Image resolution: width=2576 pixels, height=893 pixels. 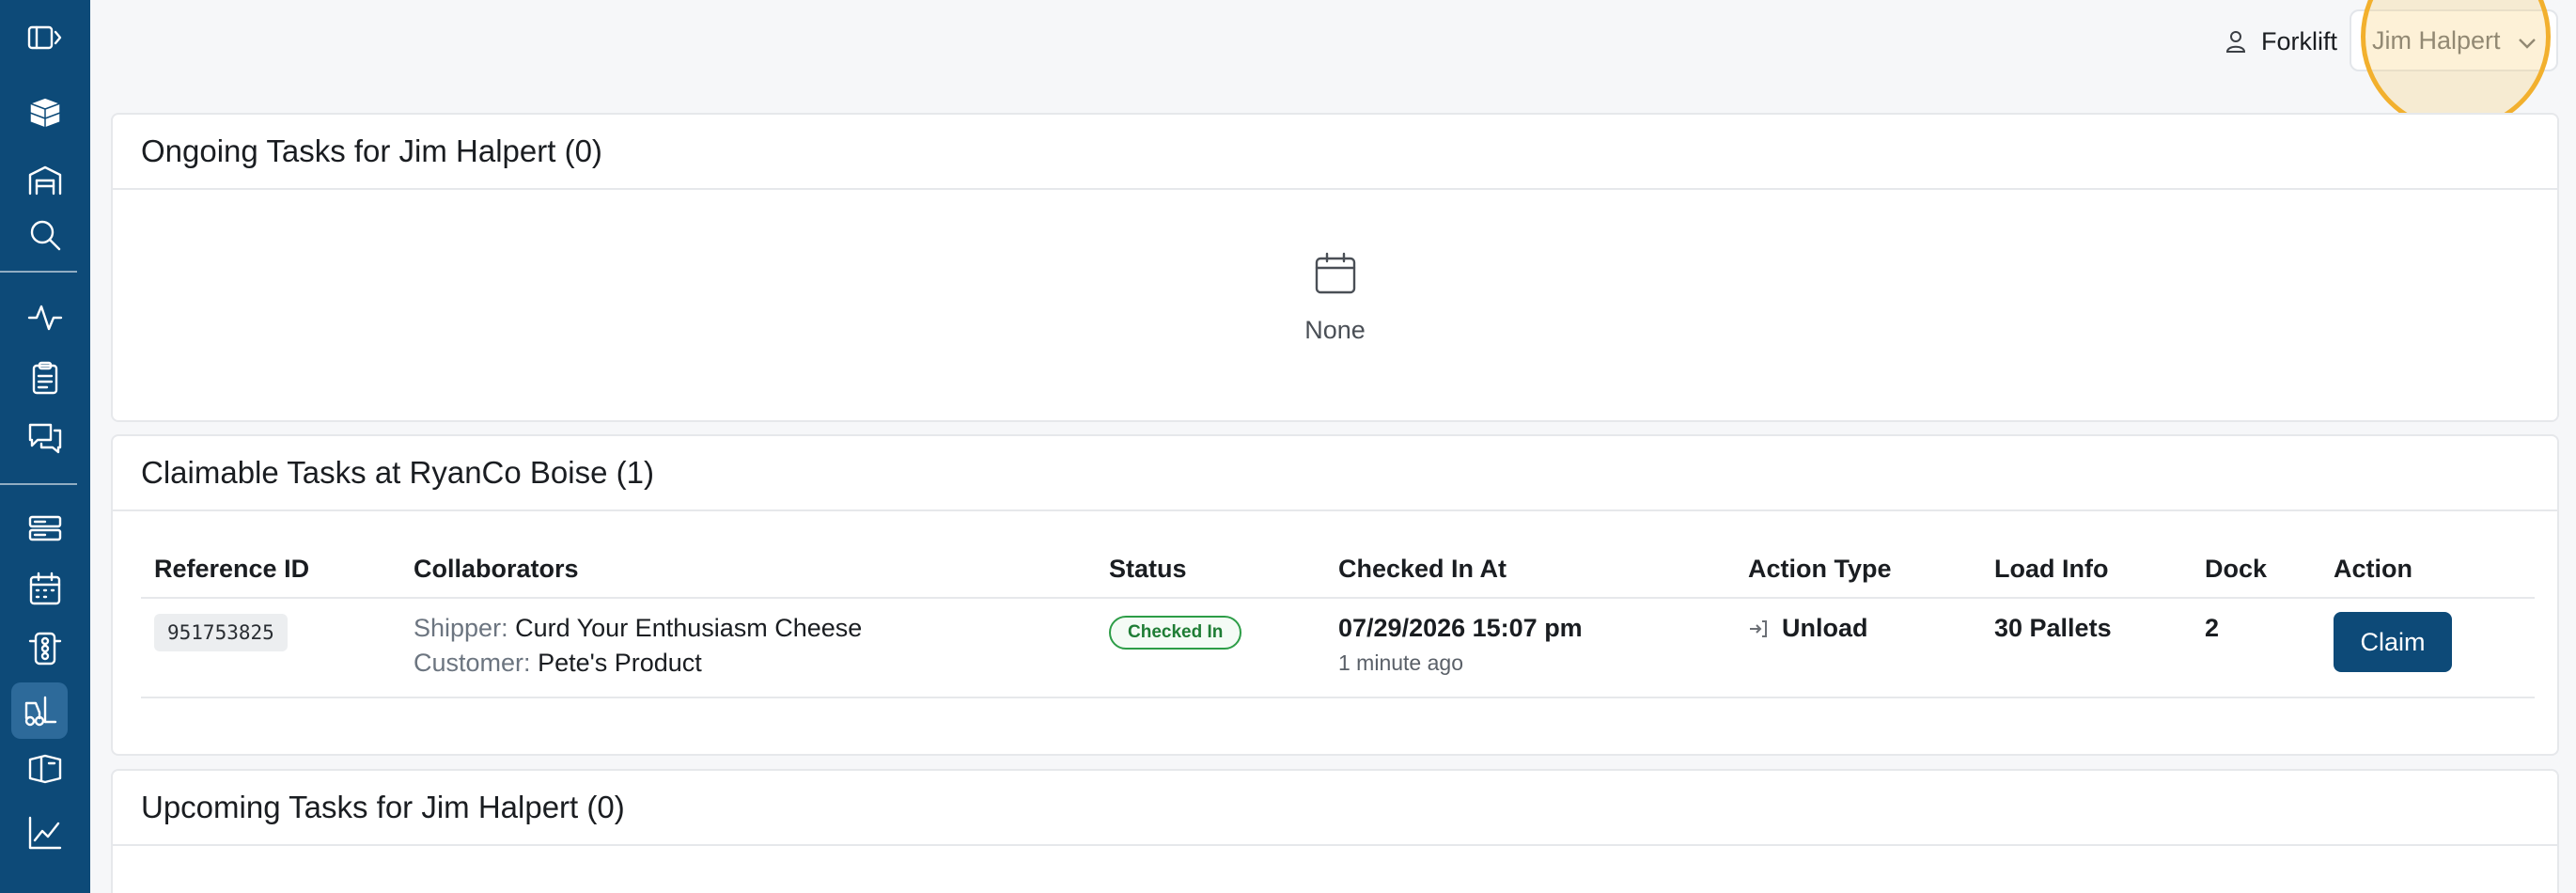 What do you see at coordinates (748, 570) in the screenshot?
I see `column-header: Collaborators` at bounding box center [748, 570].